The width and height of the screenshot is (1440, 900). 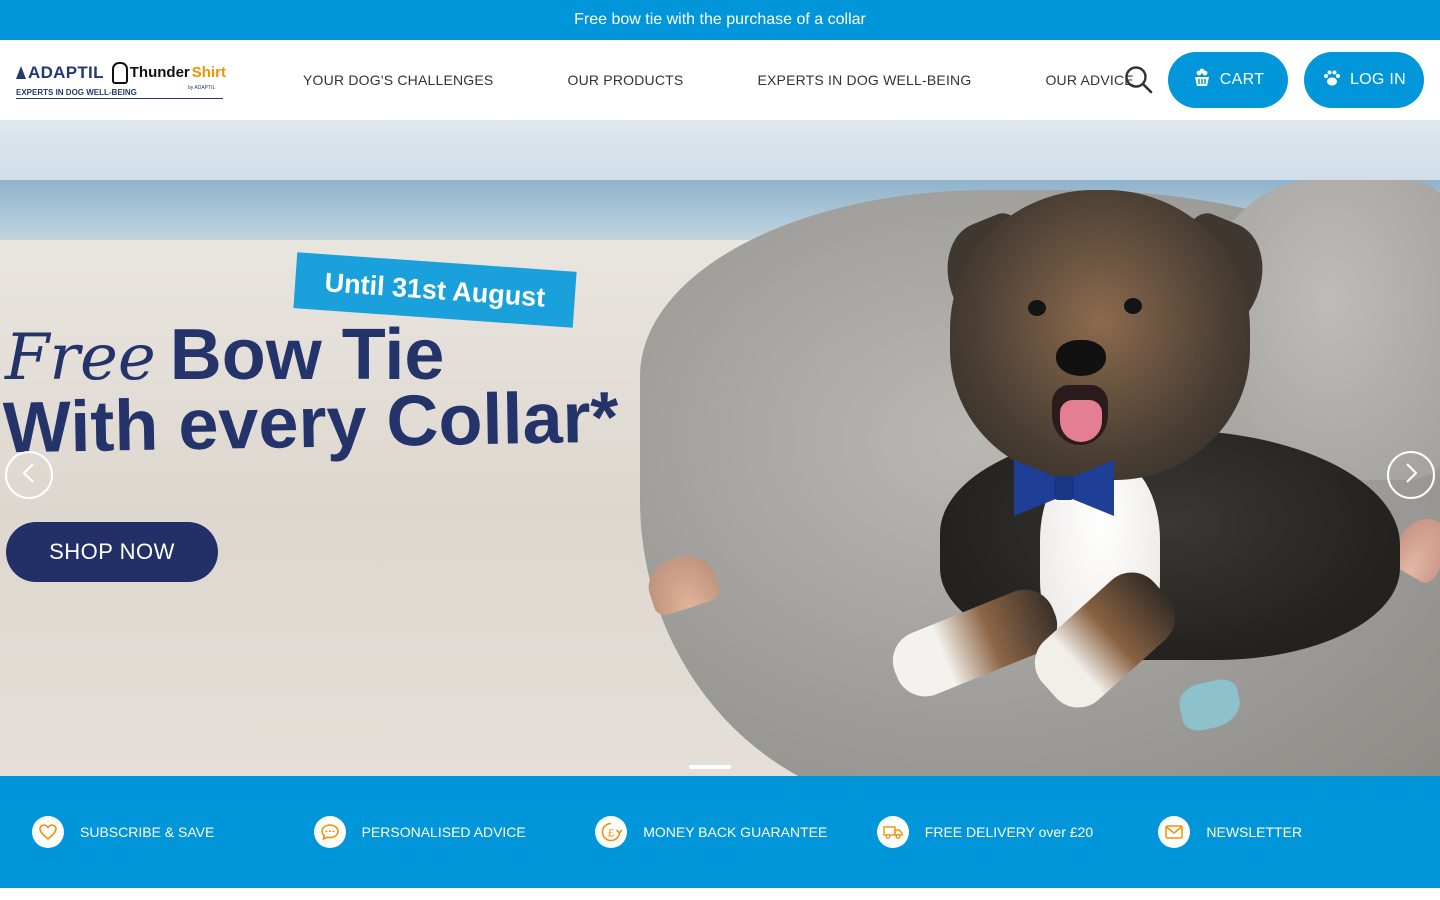 I want to click on nav-item-dog-challenges: YOUR DOG'S CHALLENGES, so click(x=398, y=80).